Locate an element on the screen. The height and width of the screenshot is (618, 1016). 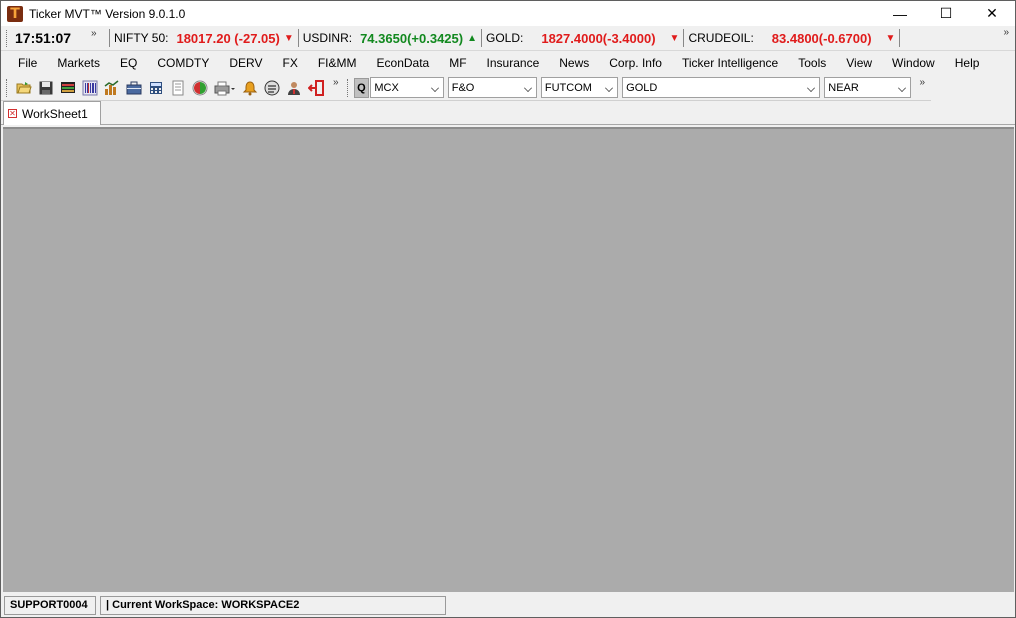
ticker-chevron-icon: » is located at coordinates (98, 33).